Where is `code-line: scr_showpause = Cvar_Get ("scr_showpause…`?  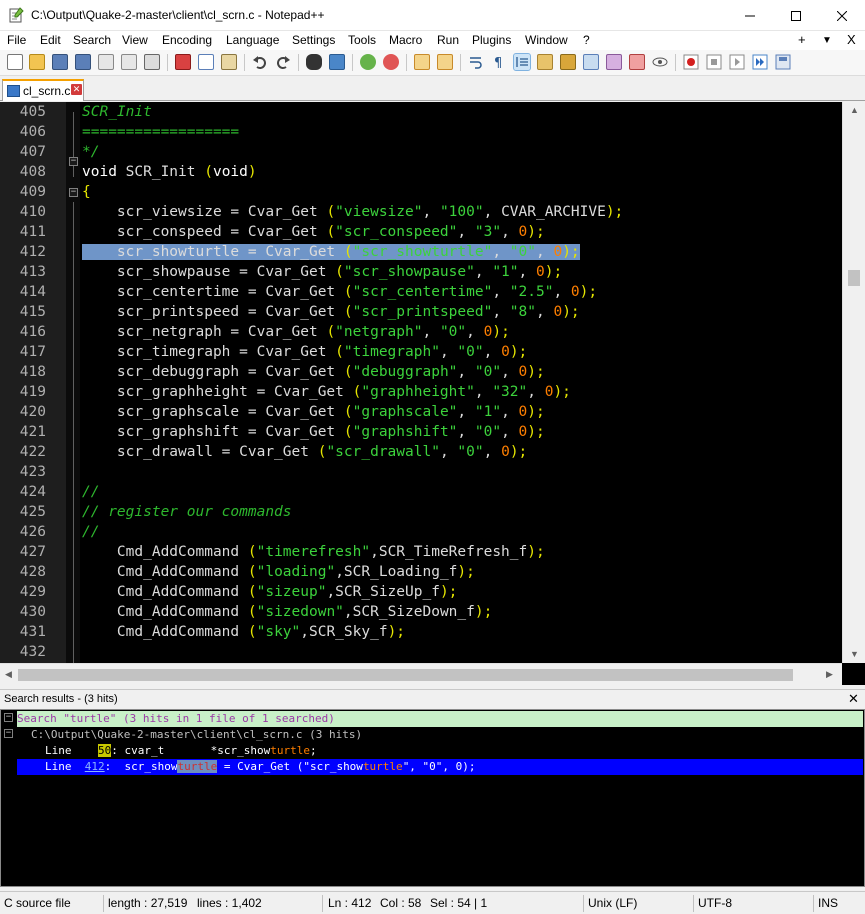 code-line: scr_showpause = Cvar_Get ("scr_showpause… is located at coordinates (322, 272).